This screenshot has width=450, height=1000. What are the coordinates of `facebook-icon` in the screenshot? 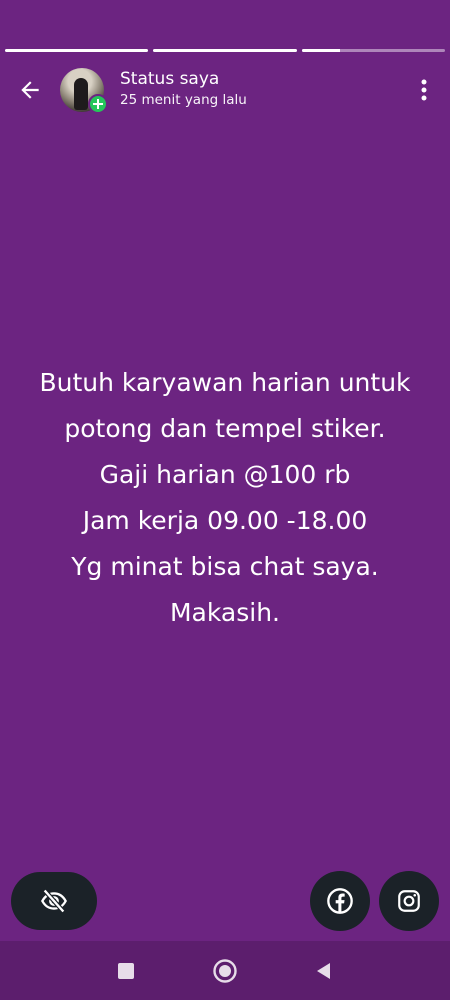 It's located at (340, 901).